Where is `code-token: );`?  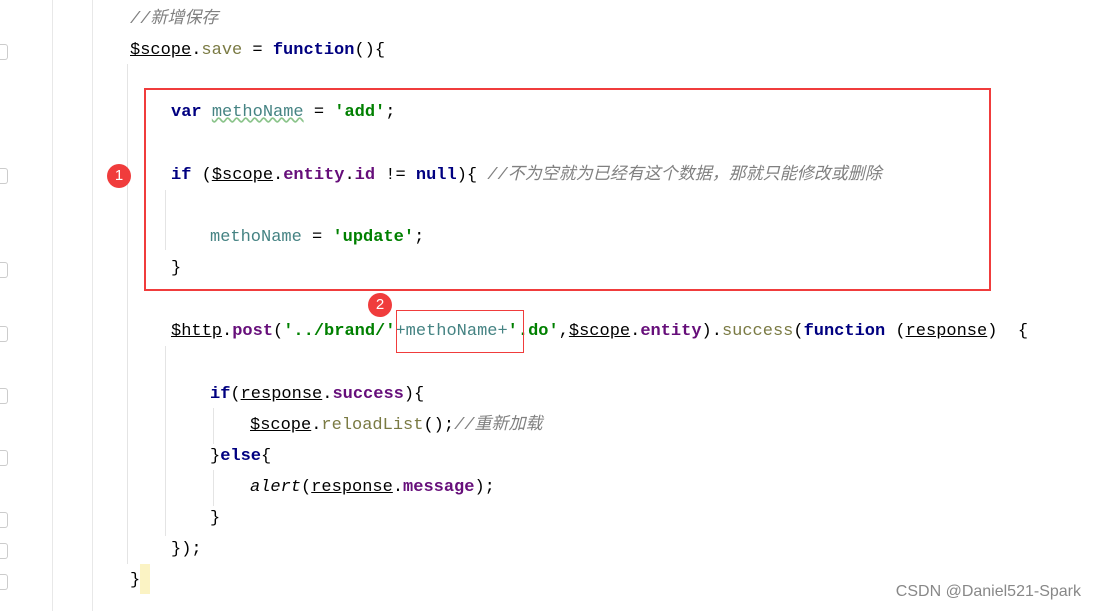 code-token: ); is located at coordinates (484, 487).